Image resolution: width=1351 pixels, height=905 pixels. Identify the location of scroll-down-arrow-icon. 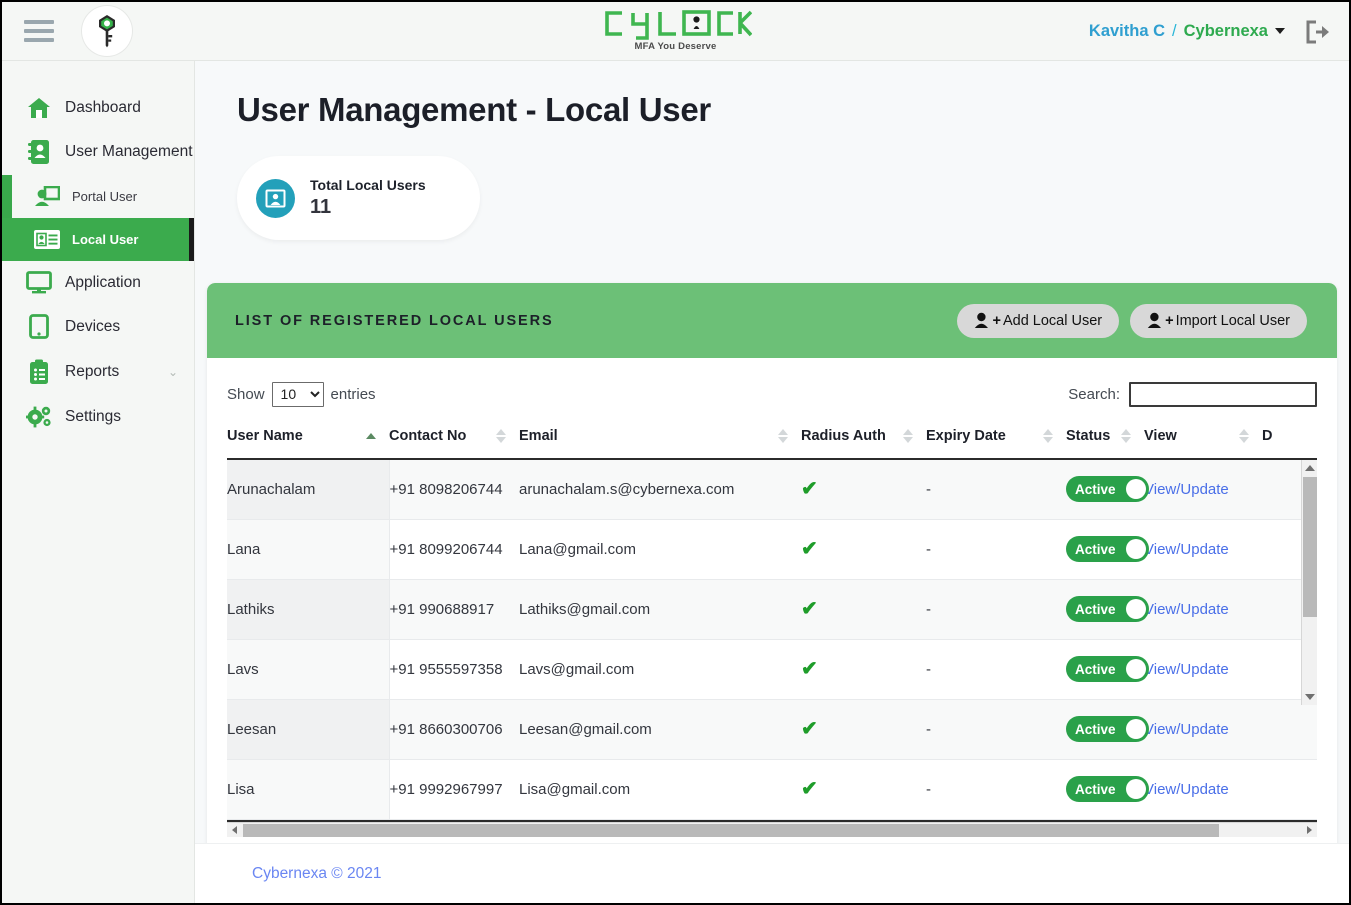
(1309, 697).